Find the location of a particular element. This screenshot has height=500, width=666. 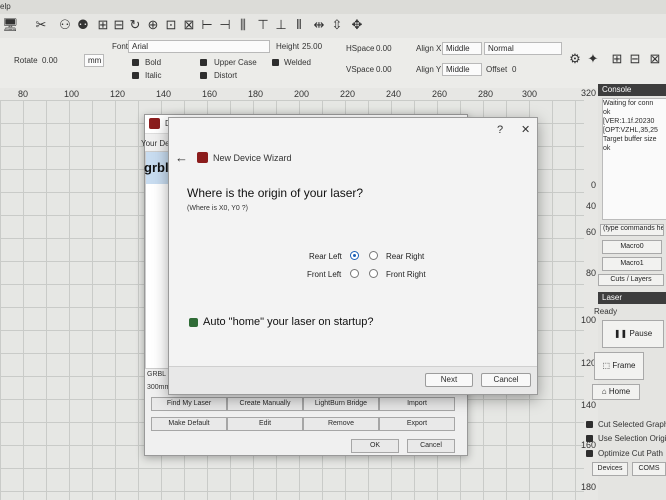

target-icon: ⊕ is located at coordinates (153, 25).